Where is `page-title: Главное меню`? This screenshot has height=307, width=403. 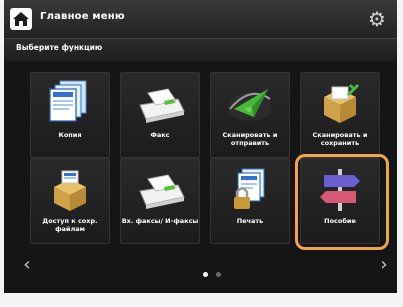
page-title: Главное меню is located at coordinates (82, 16).